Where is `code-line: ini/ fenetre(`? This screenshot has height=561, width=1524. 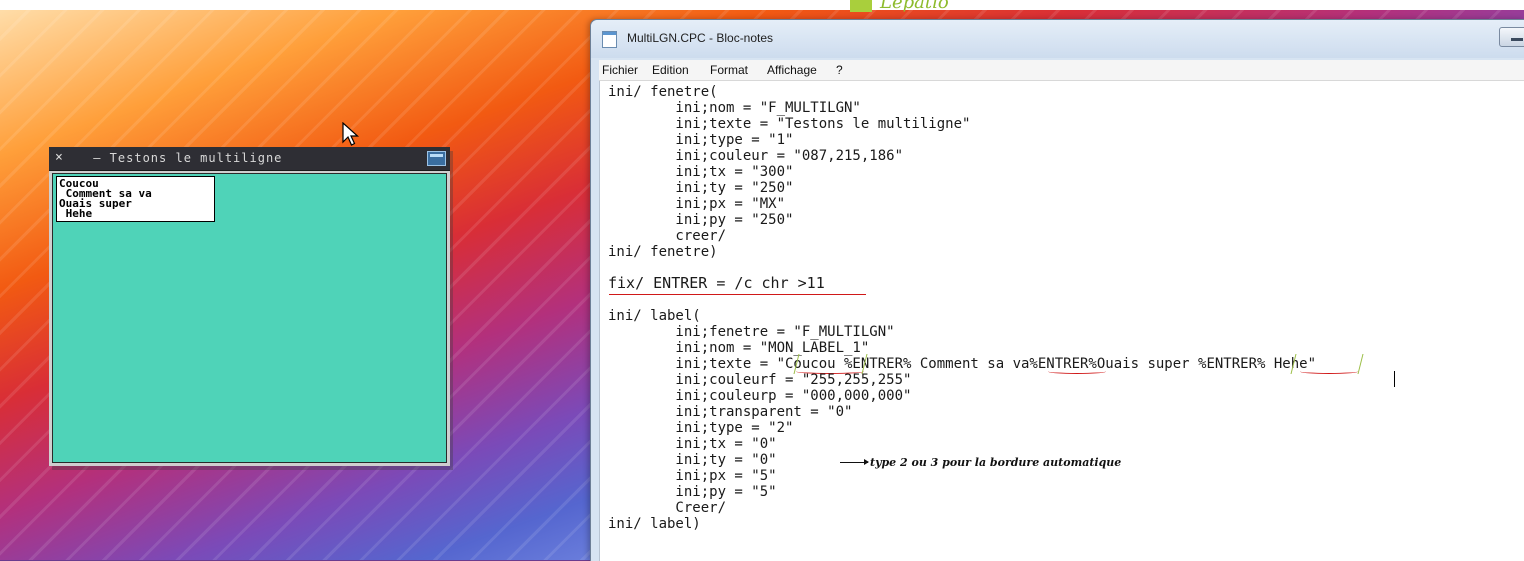
code-line: ini/ fenetre( is located at coordinates (663, 92).